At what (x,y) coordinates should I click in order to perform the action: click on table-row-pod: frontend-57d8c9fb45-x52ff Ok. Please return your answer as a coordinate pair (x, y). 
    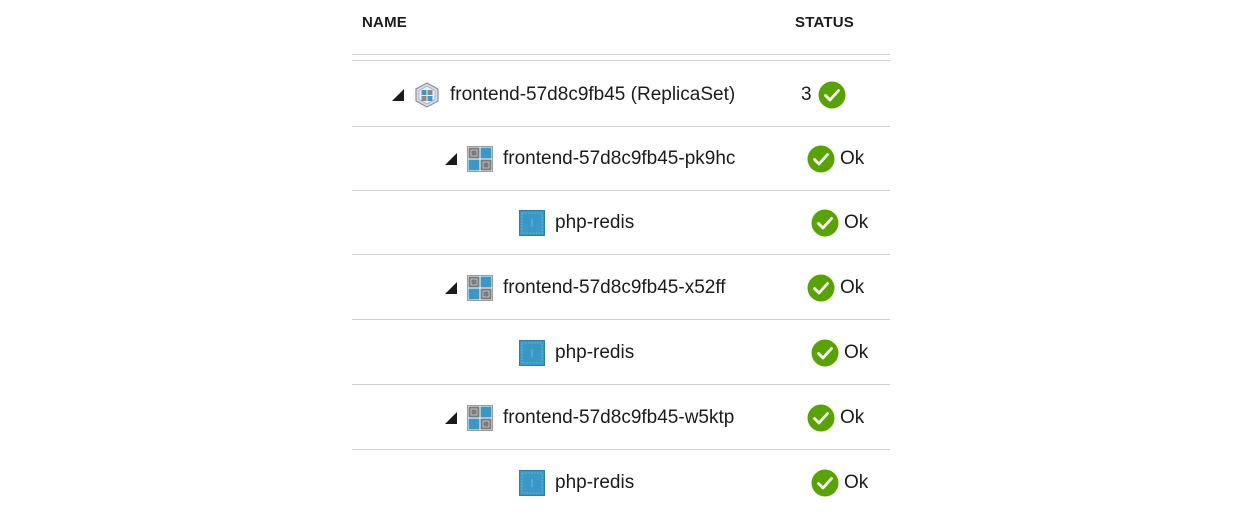
    Looking at the image, I should click on (621, 288).